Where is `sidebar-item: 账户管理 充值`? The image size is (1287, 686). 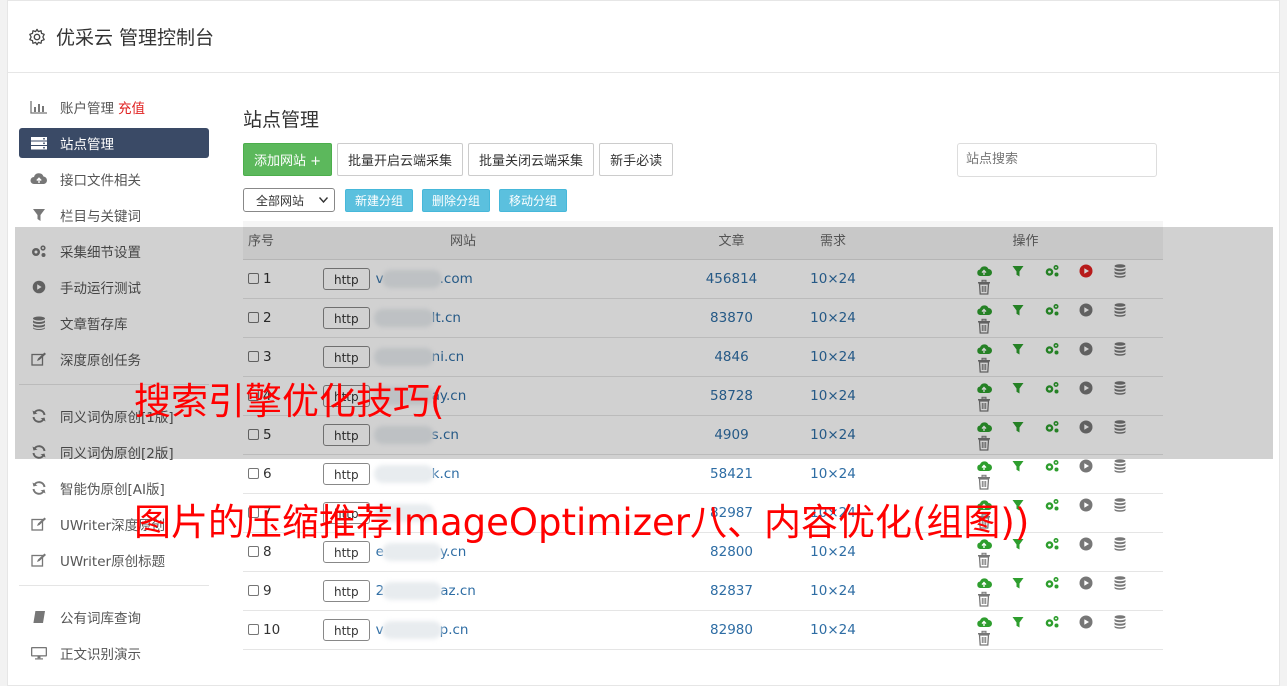
sidebar-item: 账户管理 充值 is located at coordinates (114, 107).